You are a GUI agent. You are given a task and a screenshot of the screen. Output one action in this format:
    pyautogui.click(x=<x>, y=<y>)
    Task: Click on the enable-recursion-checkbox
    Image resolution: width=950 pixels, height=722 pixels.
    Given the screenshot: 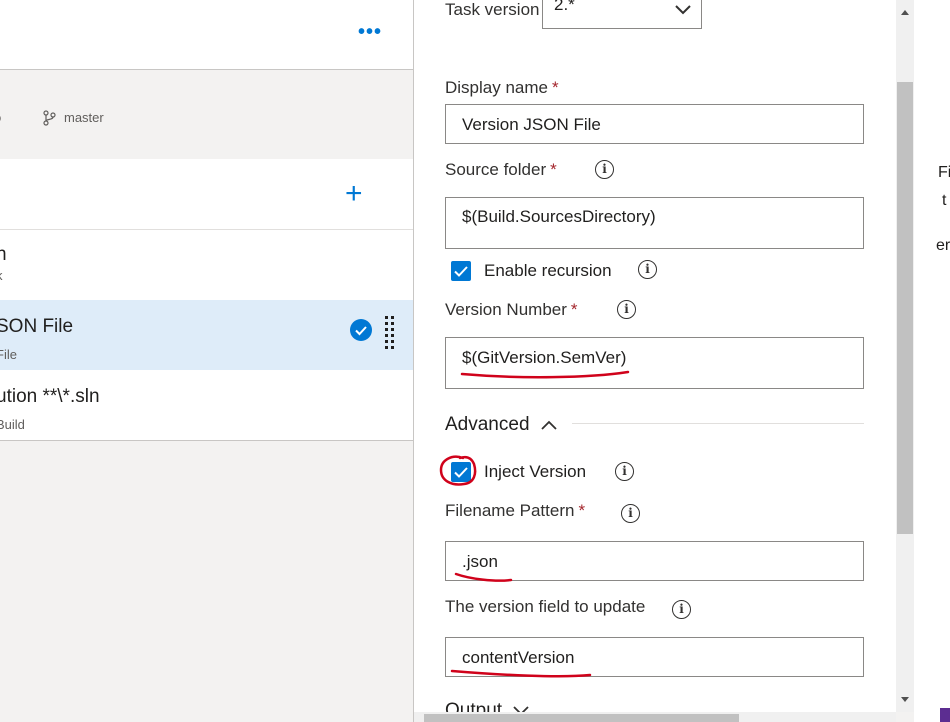 What is the action you would take?
    pyautogui.click(x=461, y=271)
    